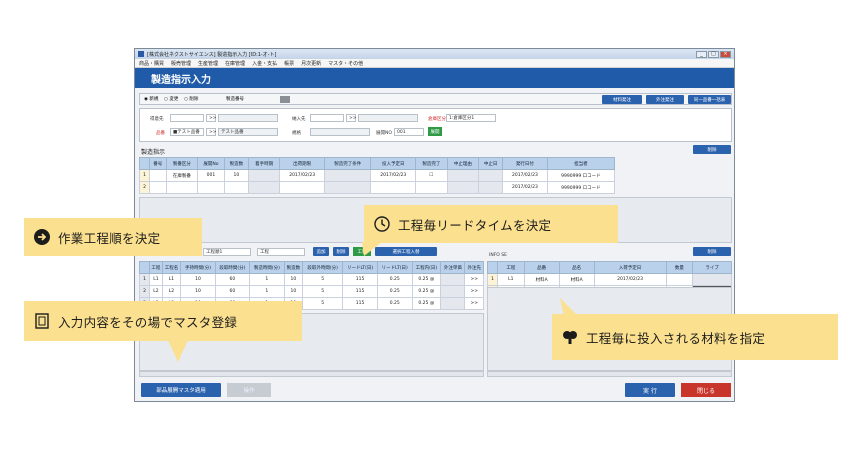 This screenshot has width=850, height=450. What do you see at coordinates (340, 132) in the screenshot?
I see `spec-display` at bounding box center [340, 132].